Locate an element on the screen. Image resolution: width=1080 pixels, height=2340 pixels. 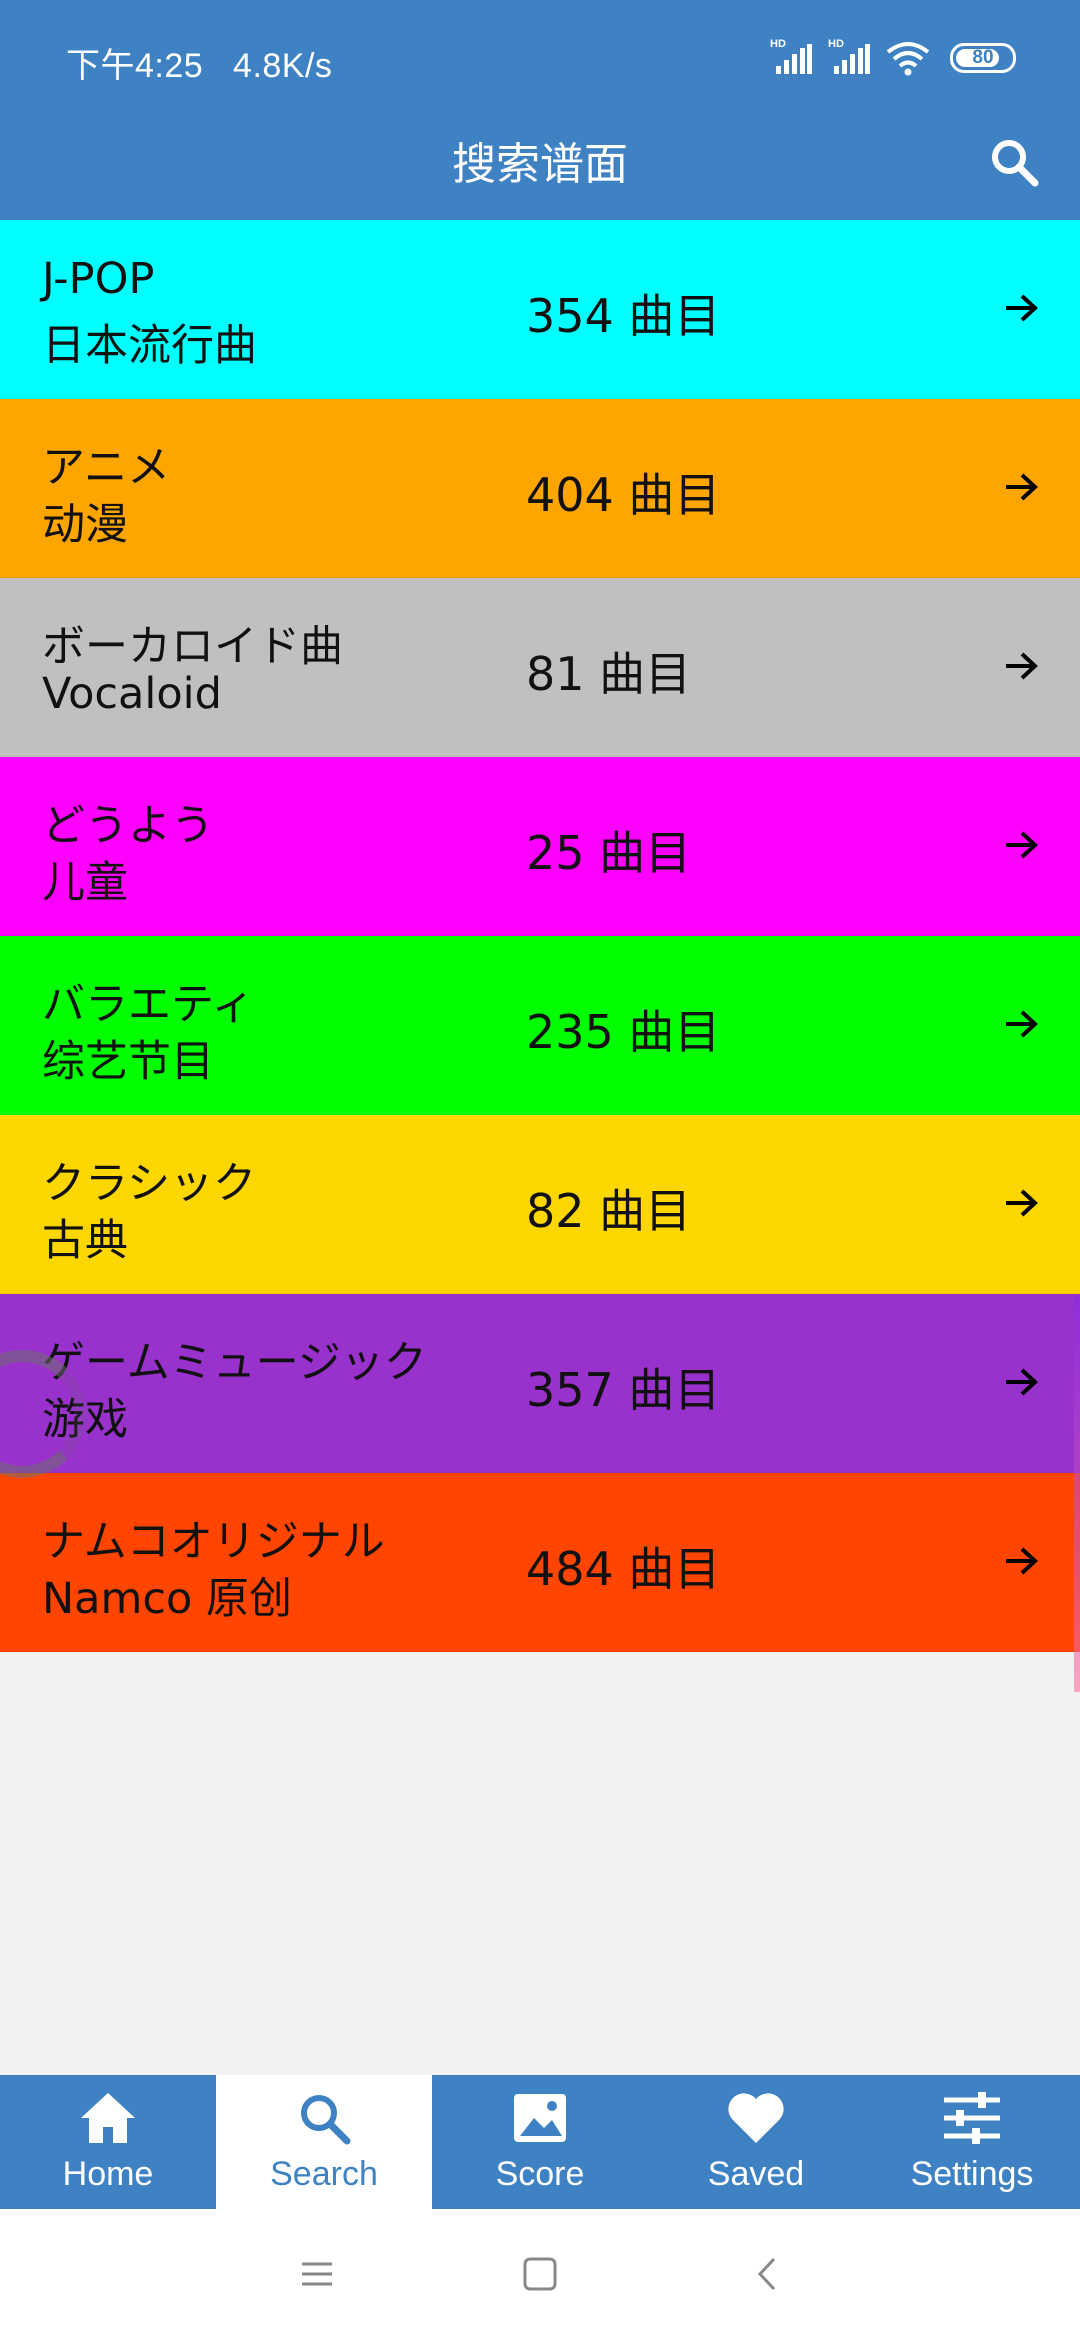
tab-label: Settings is located at coordinates (972, 2174).